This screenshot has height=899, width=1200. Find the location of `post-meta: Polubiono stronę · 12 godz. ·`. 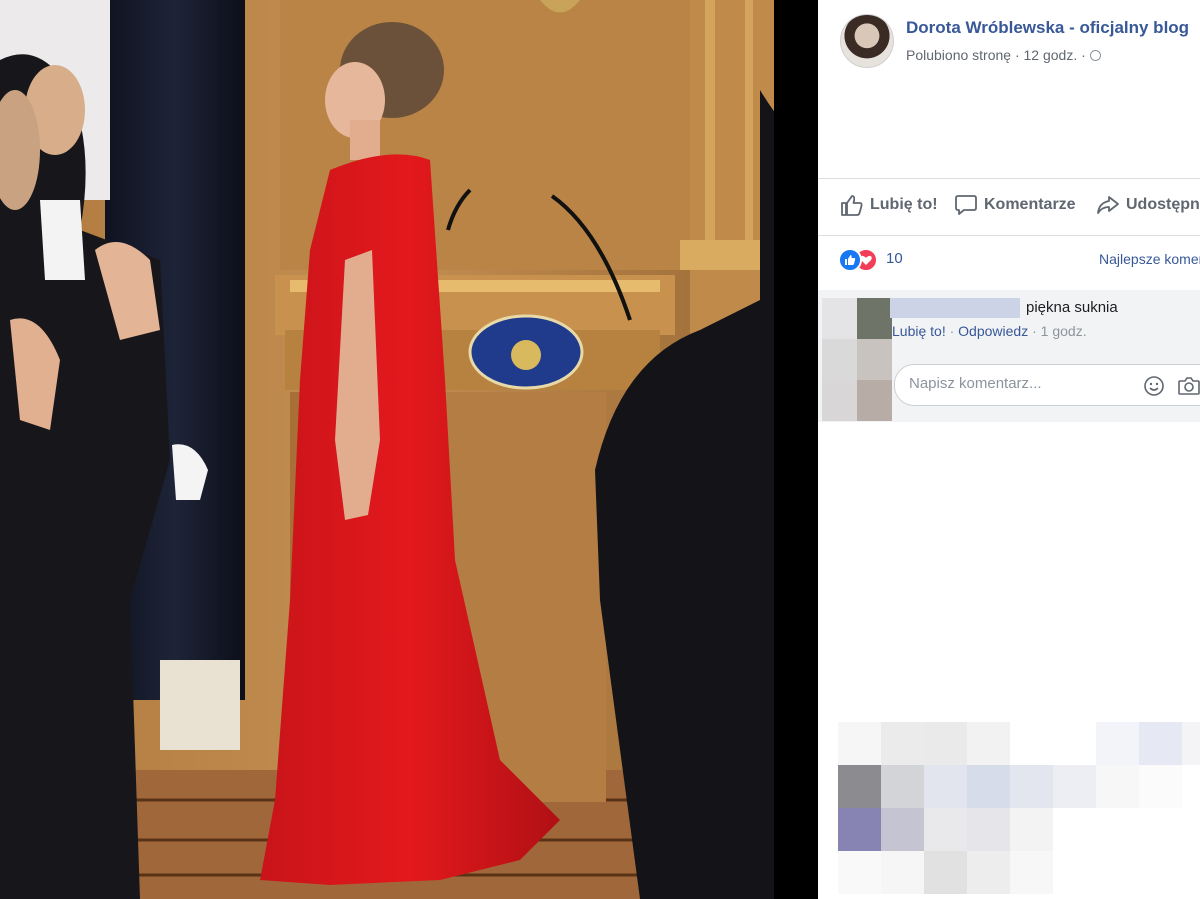

post-meta: Polubiono stronę · 12 godz. · is located at coordinates (1003, 55).